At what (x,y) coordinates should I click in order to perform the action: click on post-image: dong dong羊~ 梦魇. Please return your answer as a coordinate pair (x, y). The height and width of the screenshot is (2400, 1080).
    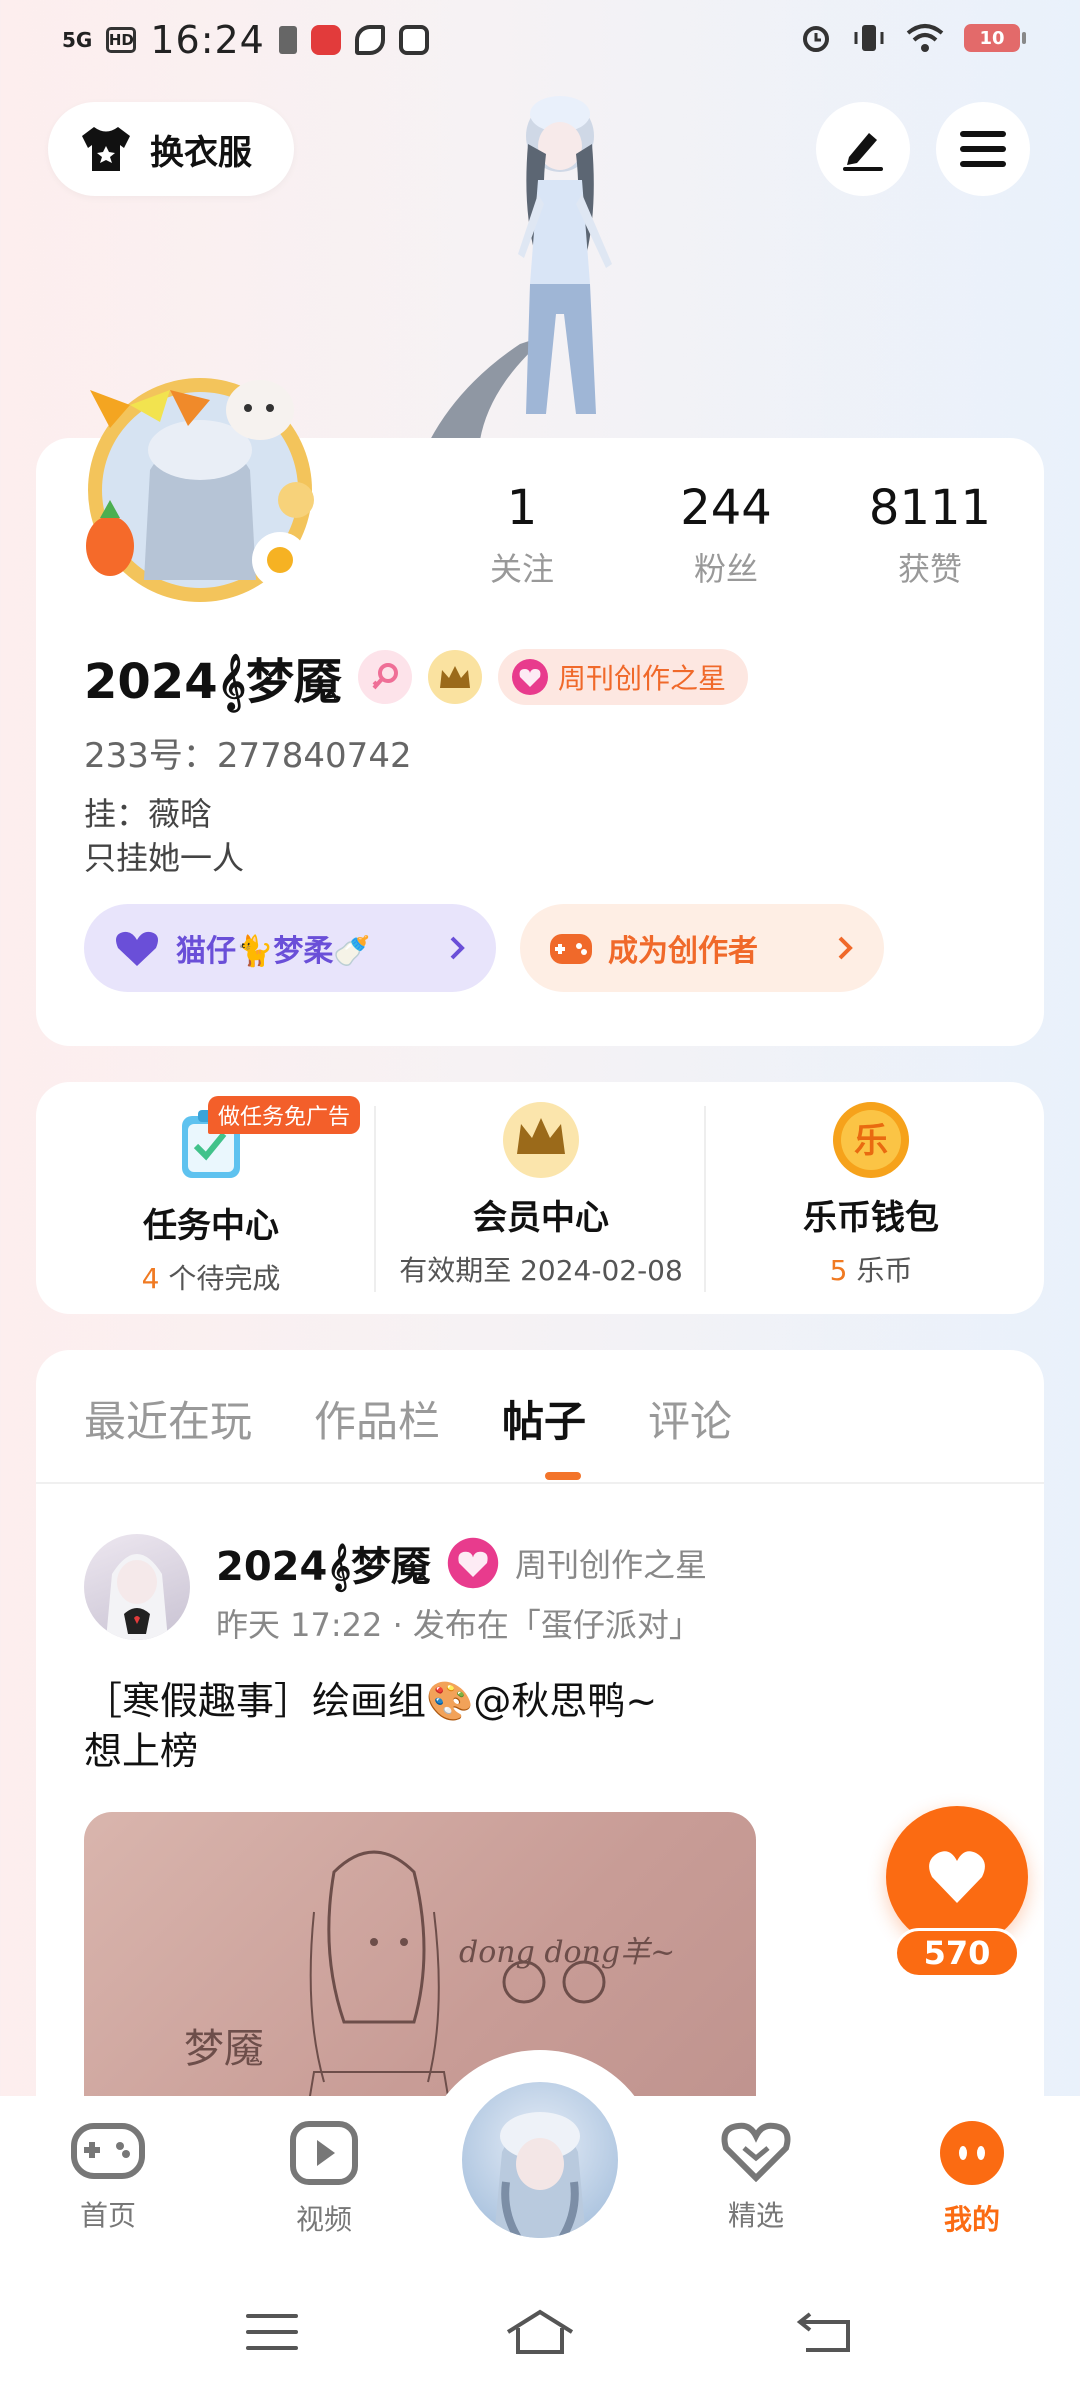
    Looking at the image, I should click on (420, 1972).